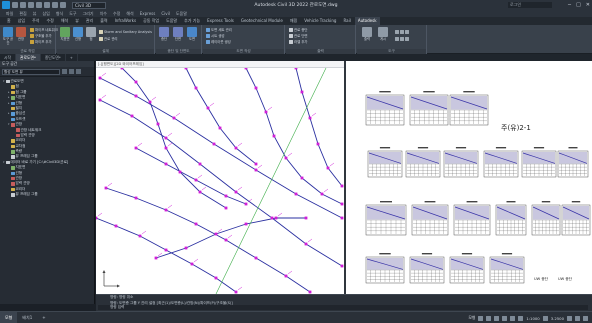 The width and height of the screenshot is (592, 323). Describe the element at coordinates (481, 318) in the screenshot. I see `grid-icon` at that location.